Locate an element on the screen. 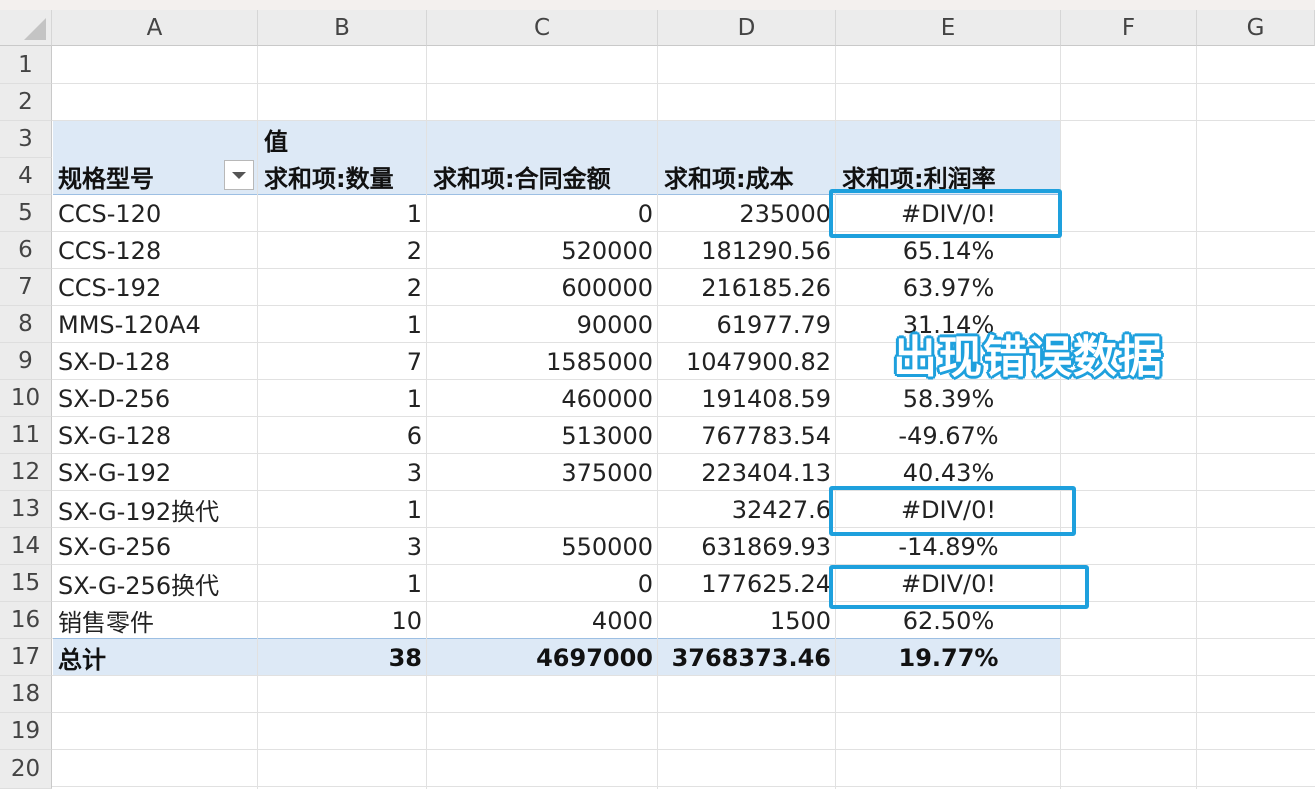 Image resolution: width=1315 pixels, height=789 pixels. row-header-9: 9 is located at coordinates (26, 361).